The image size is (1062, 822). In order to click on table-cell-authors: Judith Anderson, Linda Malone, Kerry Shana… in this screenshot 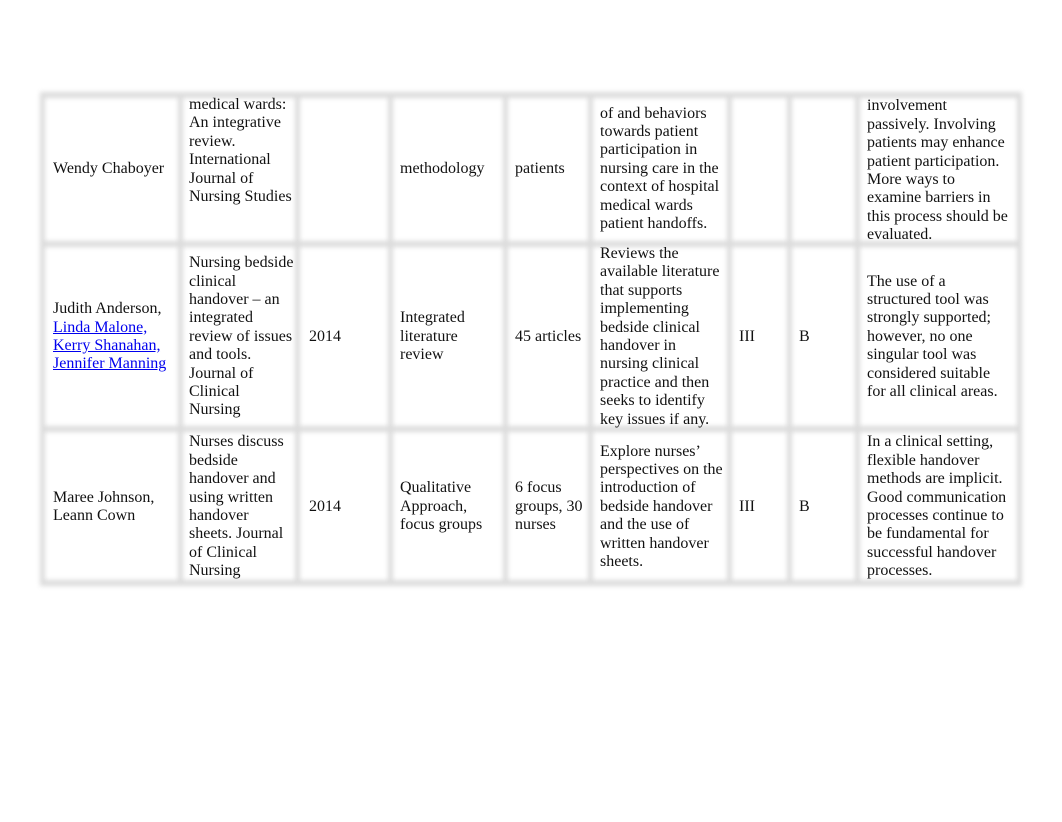, I will do `click(115, 337)`.